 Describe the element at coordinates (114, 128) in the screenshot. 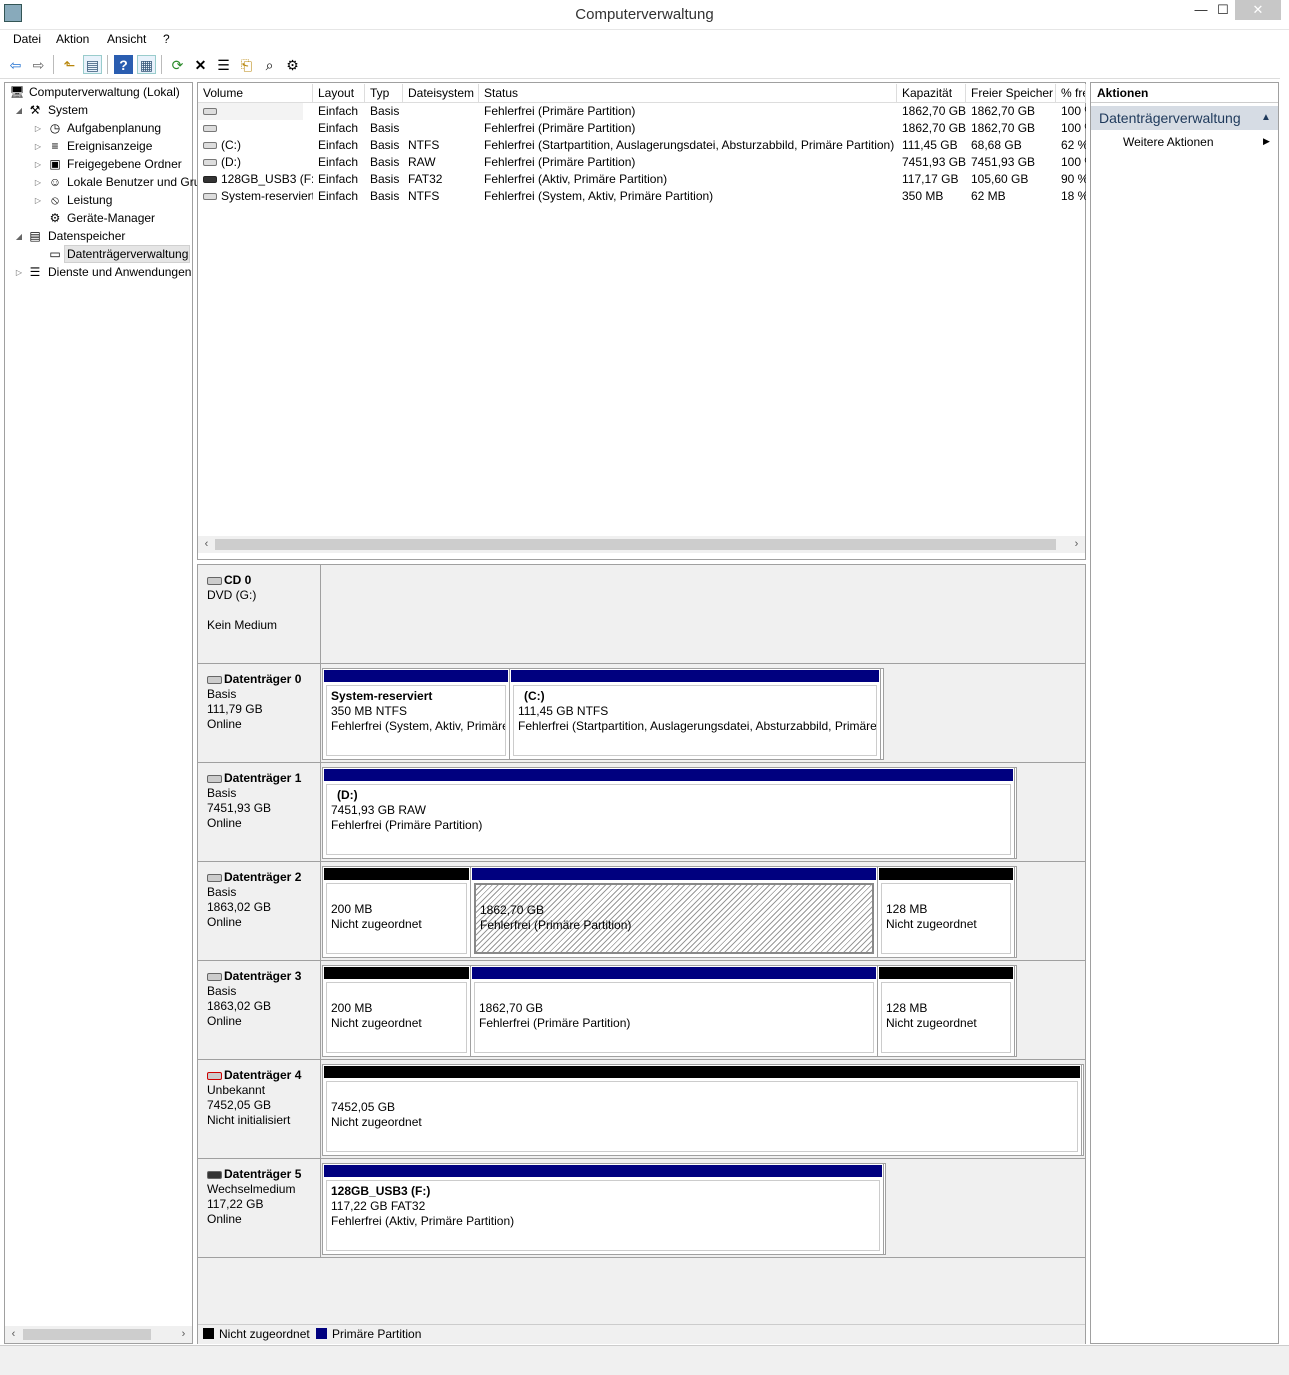

I see `tree-item-label: Aufgabenplanung` at that location.